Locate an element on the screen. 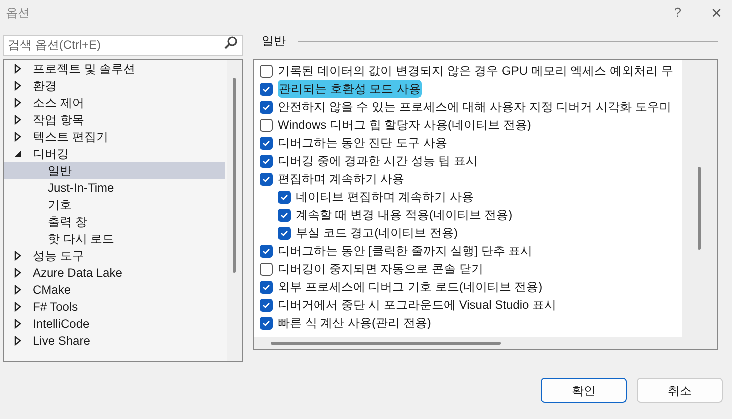 This screenshot has width=732, height=419. tree-item: 작업 항목 is located at coordinates (58, 119).